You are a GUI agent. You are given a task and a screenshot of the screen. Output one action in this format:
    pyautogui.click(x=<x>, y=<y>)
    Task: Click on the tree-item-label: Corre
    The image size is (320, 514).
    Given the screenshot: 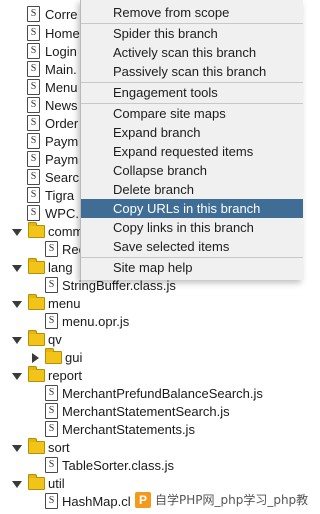 What is the action you would take?
    pyautogui.click(x=61, y=14)
    